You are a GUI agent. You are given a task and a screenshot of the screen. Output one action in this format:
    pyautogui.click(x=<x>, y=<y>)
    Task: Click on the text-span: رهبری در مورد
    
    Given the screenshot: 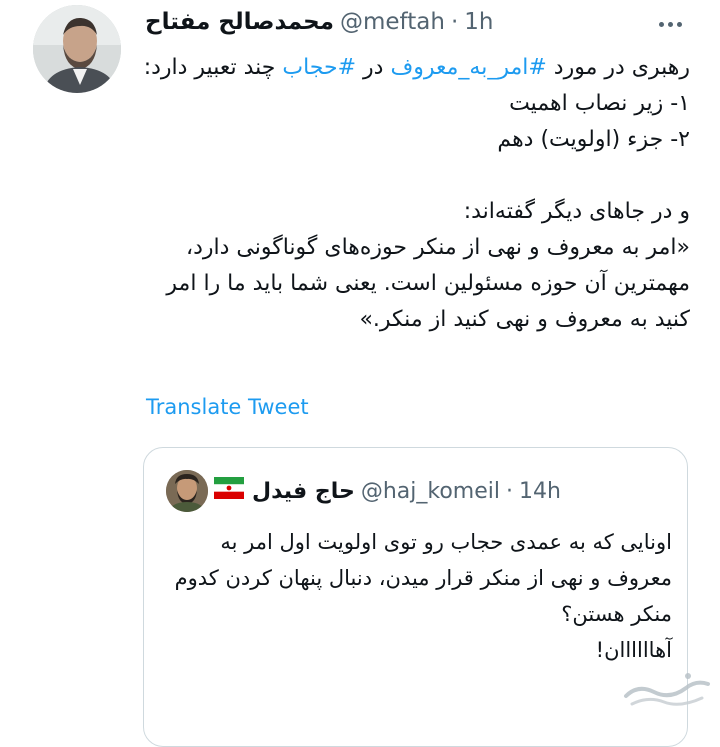 What is the action you would take?
    pyautogui.click(x=618, y=67)
    